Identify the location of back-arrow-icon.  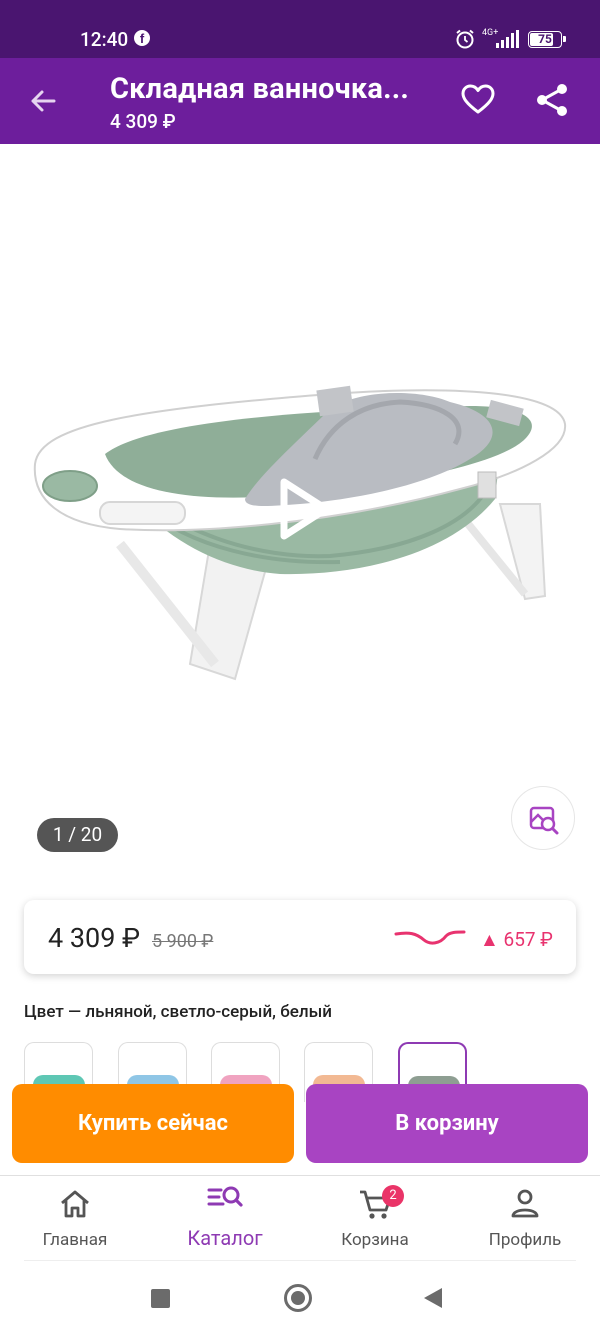
(43, 101).